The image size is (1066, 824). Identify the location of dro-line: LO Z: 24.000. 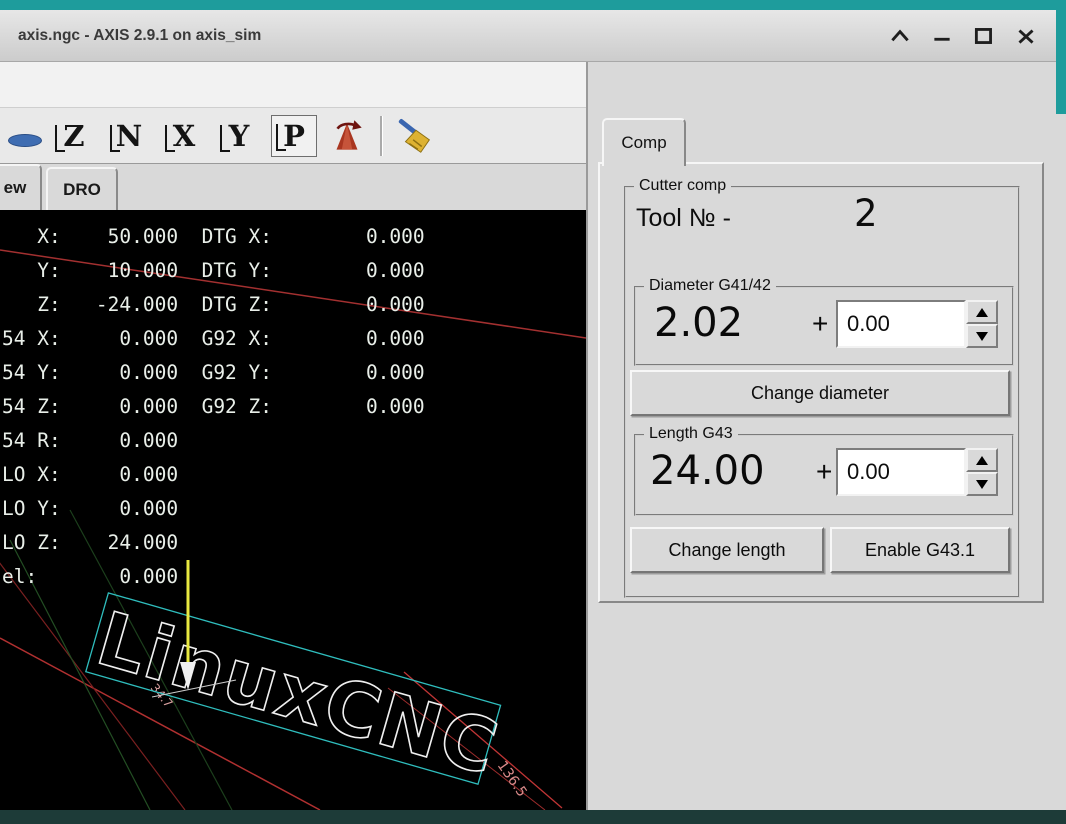
(90, 542).